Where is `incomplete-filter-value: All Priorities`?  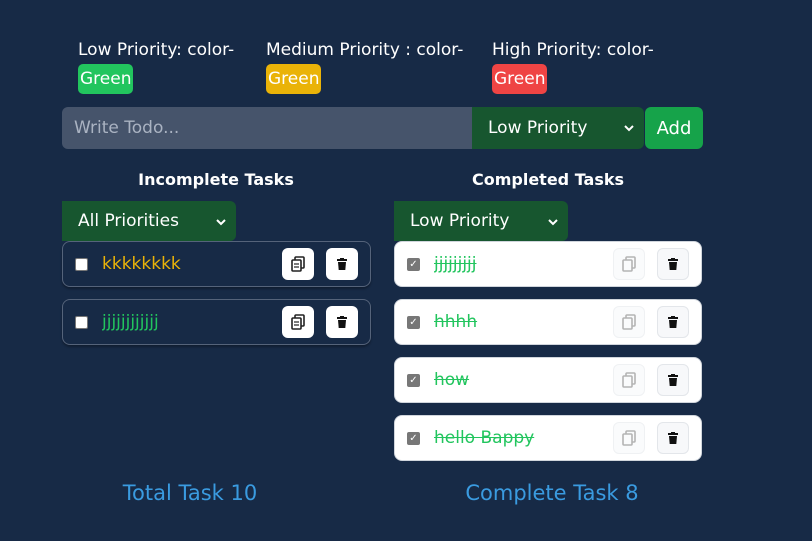
incomplete-filter-value: All Priorities is located at coordinates (128, 221).